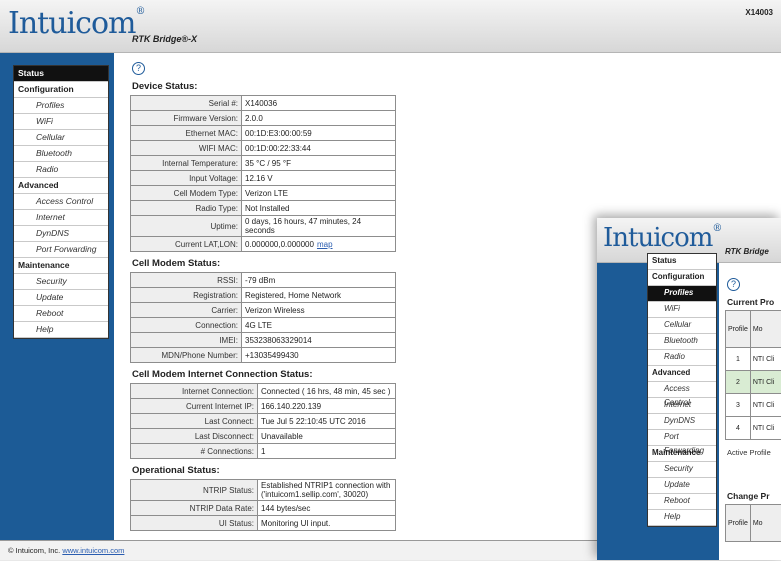 The height and width of the screenshot is (561, 781). I want to click on nav2-item-profiles: Profiles, so click(682, 294).